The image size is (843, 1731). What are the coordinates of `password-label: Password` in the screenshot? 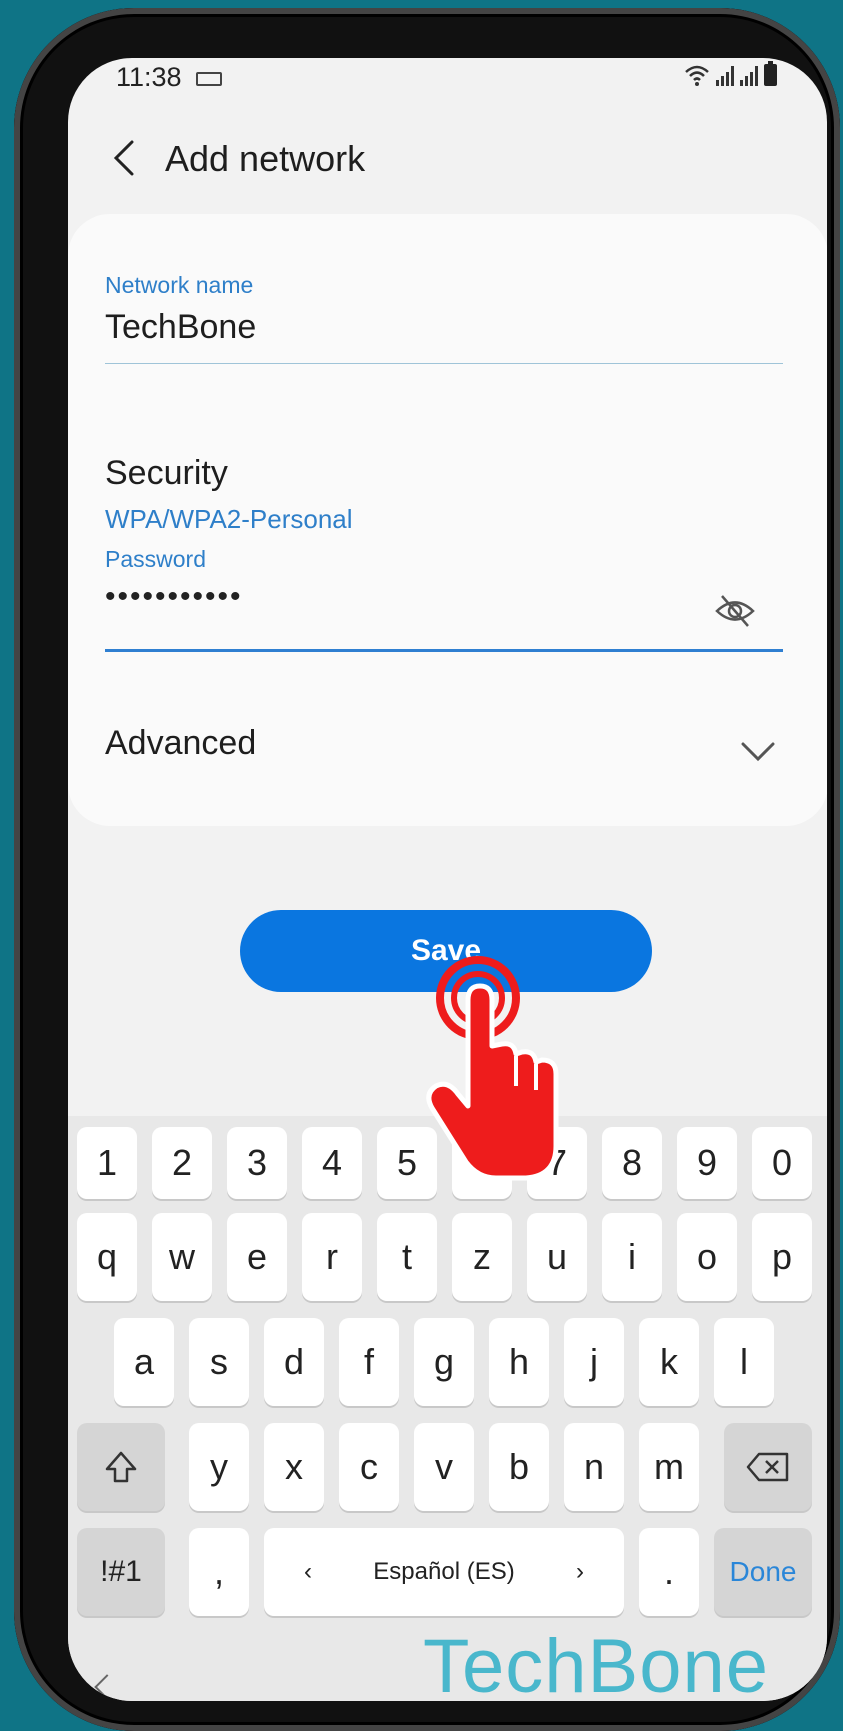 It's located at (155, 559).